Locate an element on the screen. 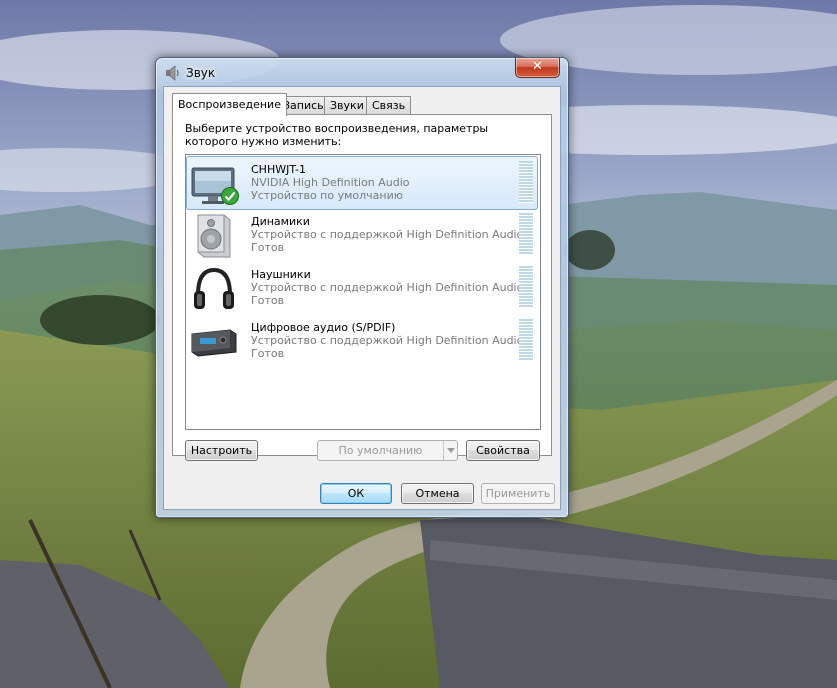  tab-communications: Связь is located at coordinates (389, 105).